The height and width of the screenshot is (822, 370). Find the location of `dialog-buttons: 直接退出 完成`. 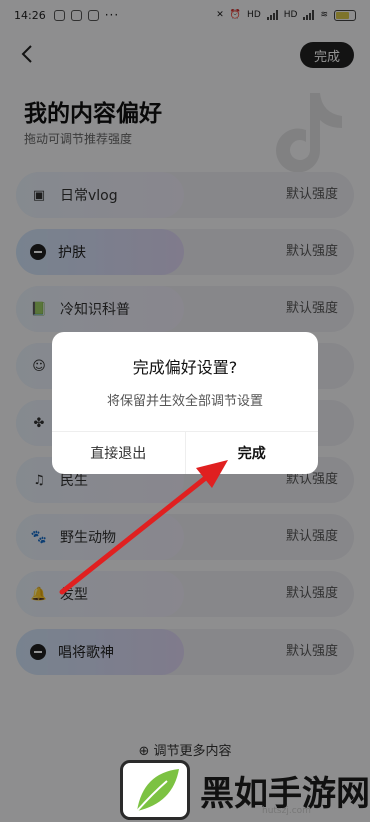

dialog-buttons: 直接退出 完成 is located at coordinates (185, 452).